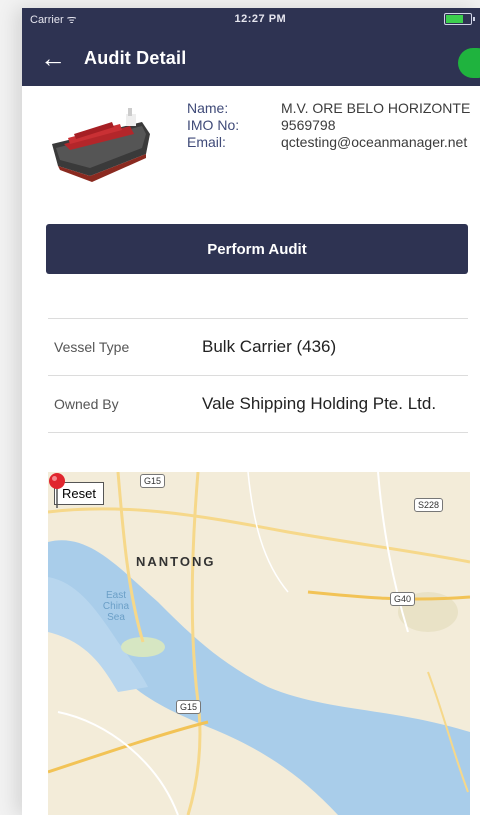 This screenshot has width=480, height=815. What do you see at coordinates (176, 561) in the screenshot?
I see `map-city-label: NANTONG` at bounding box center [176, 561].